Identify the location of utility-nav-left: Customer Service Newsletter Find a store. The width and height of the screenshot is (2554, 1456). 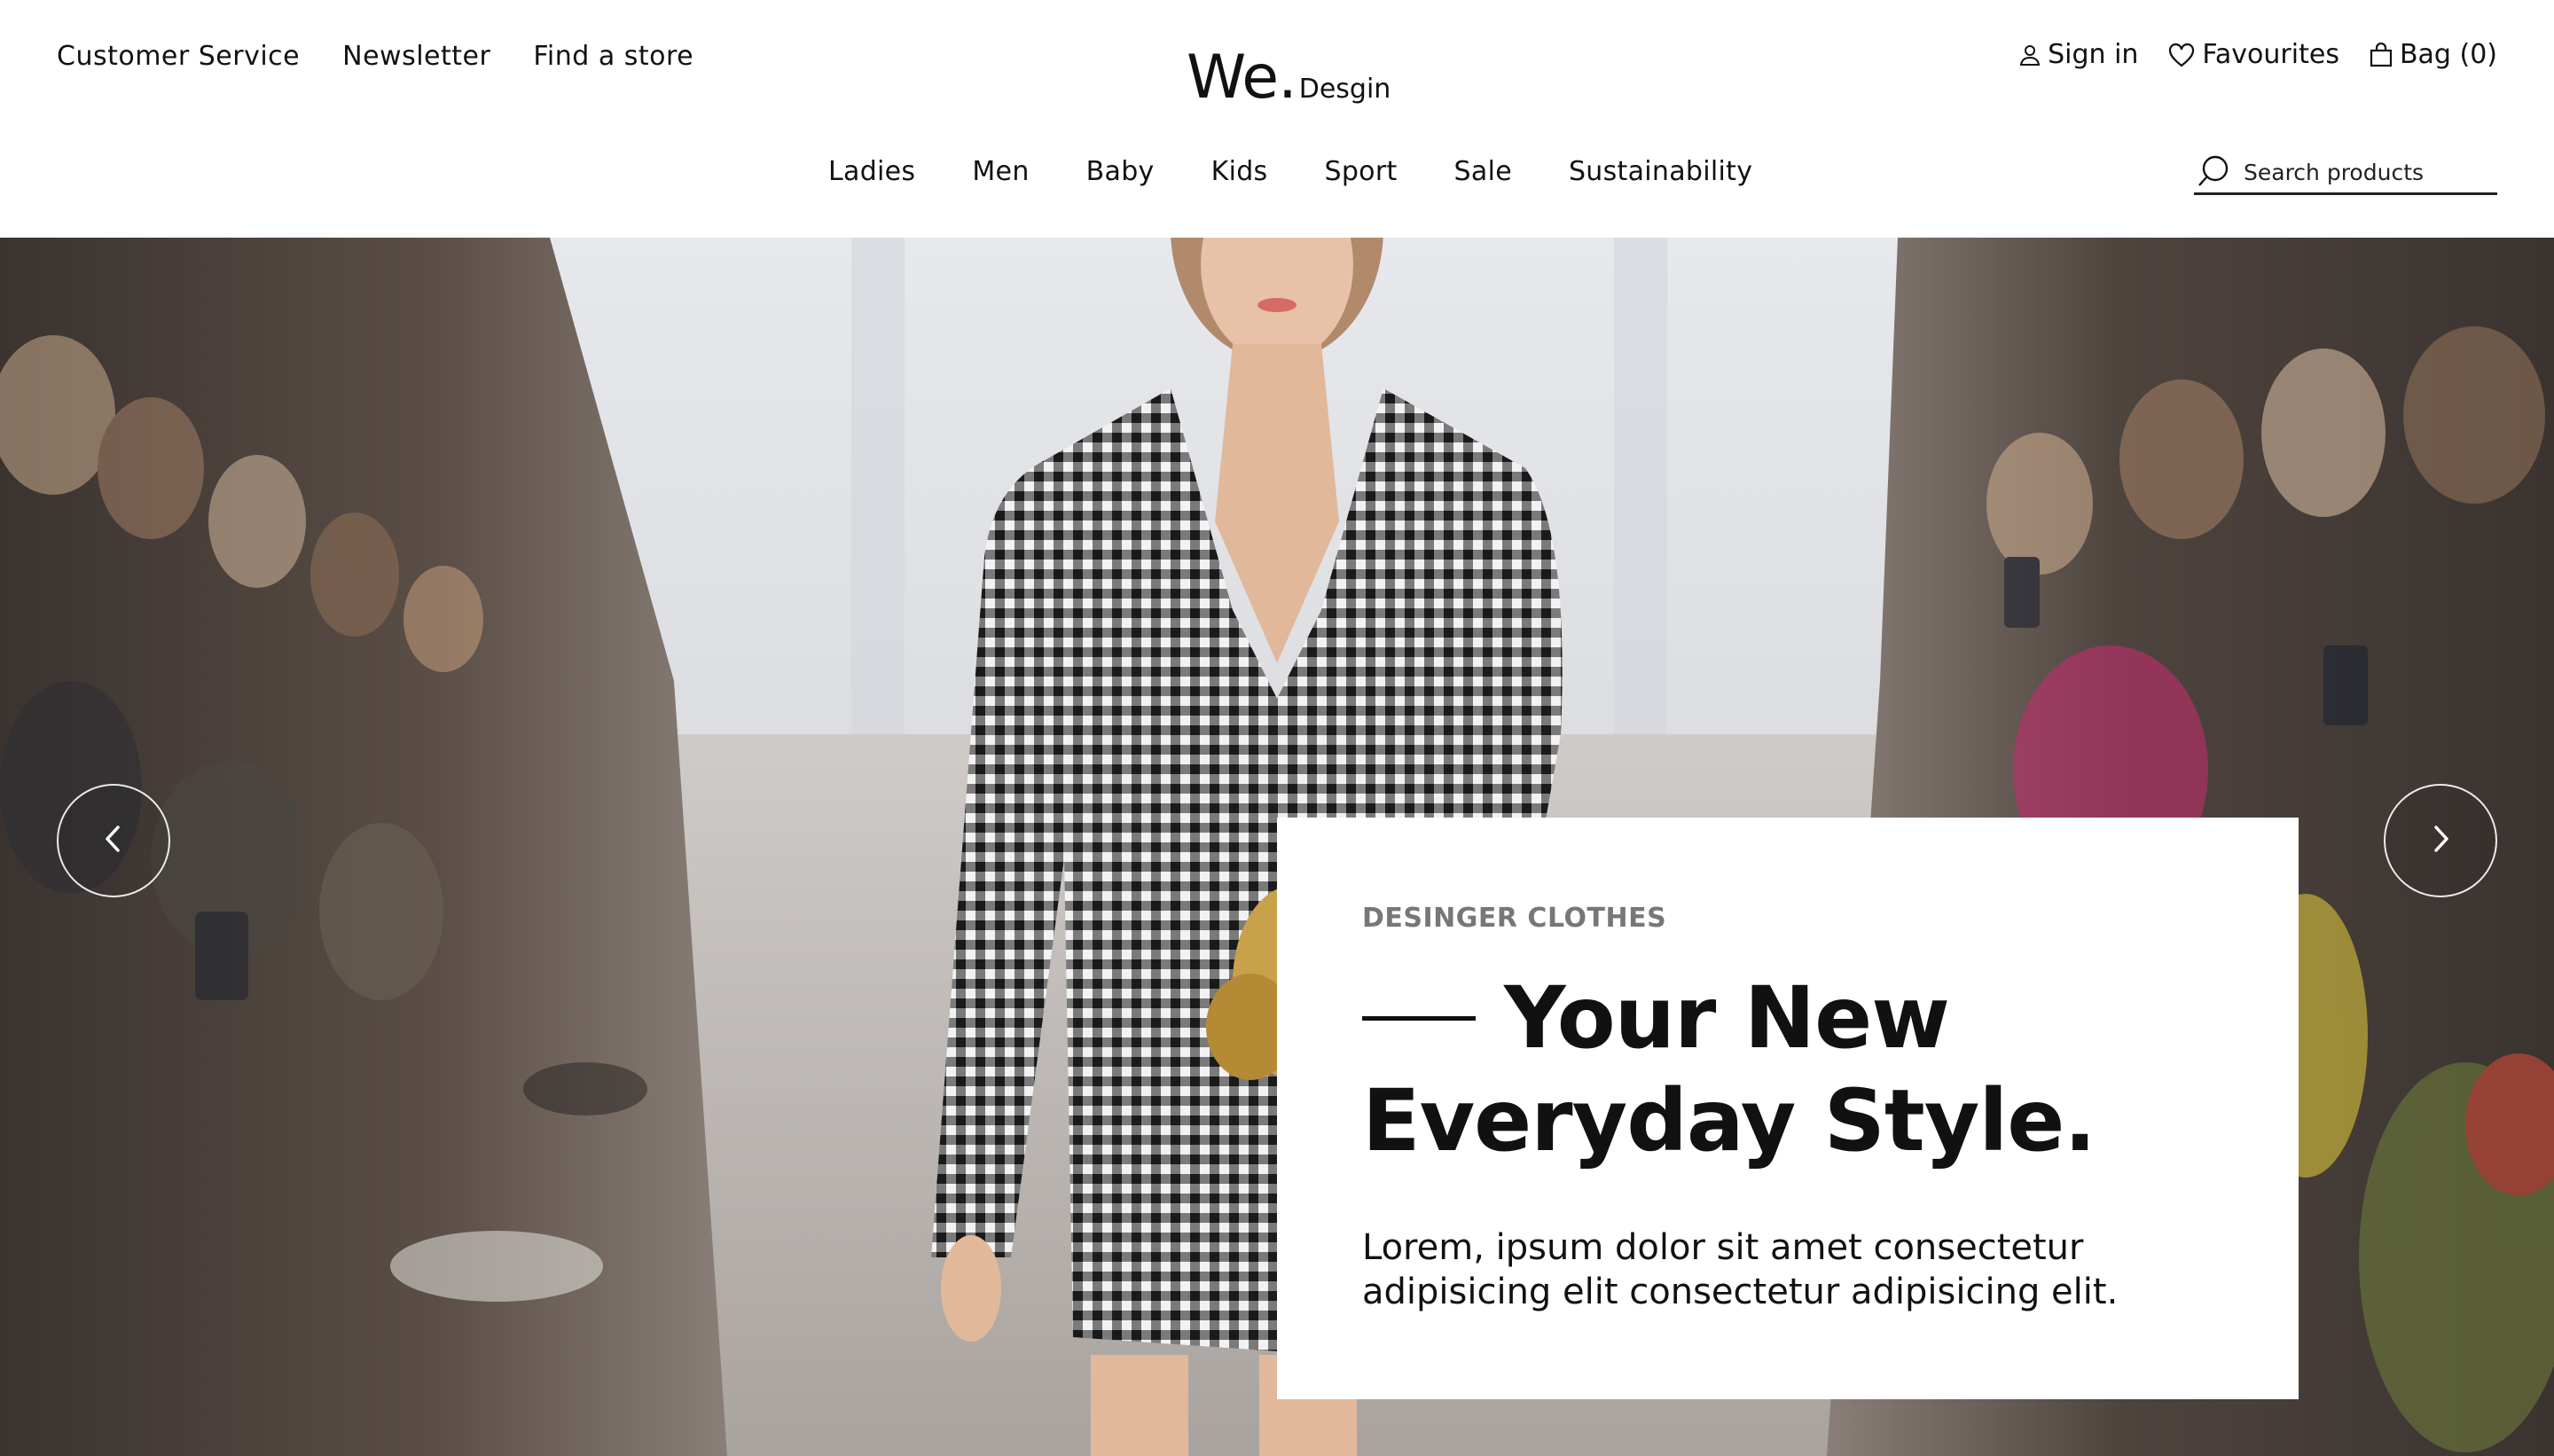
(375, 56).